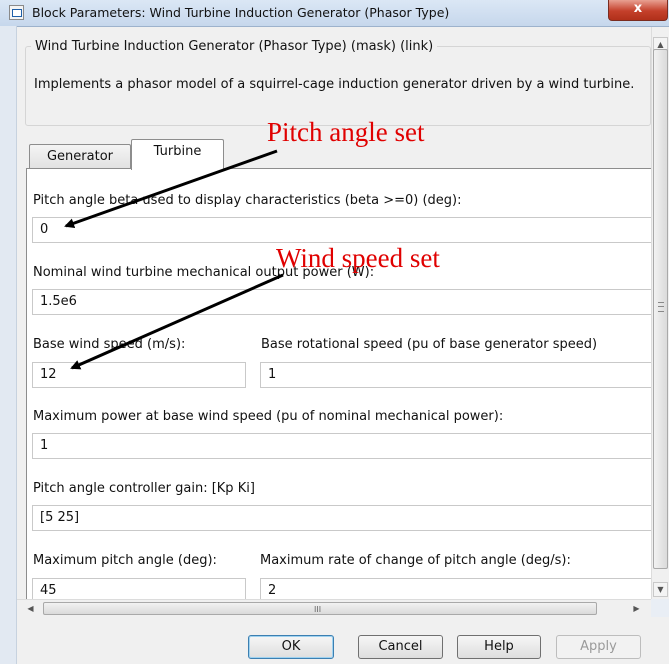 This screenshot has width=669, height=664. I want to click on base-wind-speed-input: 12, so click(139, 375).